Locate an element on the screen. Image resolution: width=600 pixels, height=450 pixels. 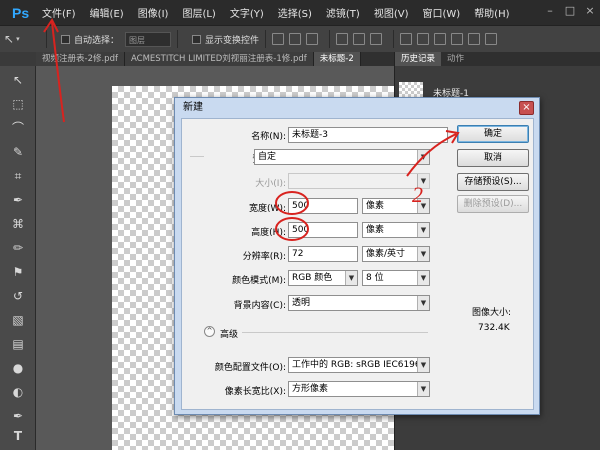
doc-tab-1: 视频注册表-2修.pdf is located at coordinates (80, 59).